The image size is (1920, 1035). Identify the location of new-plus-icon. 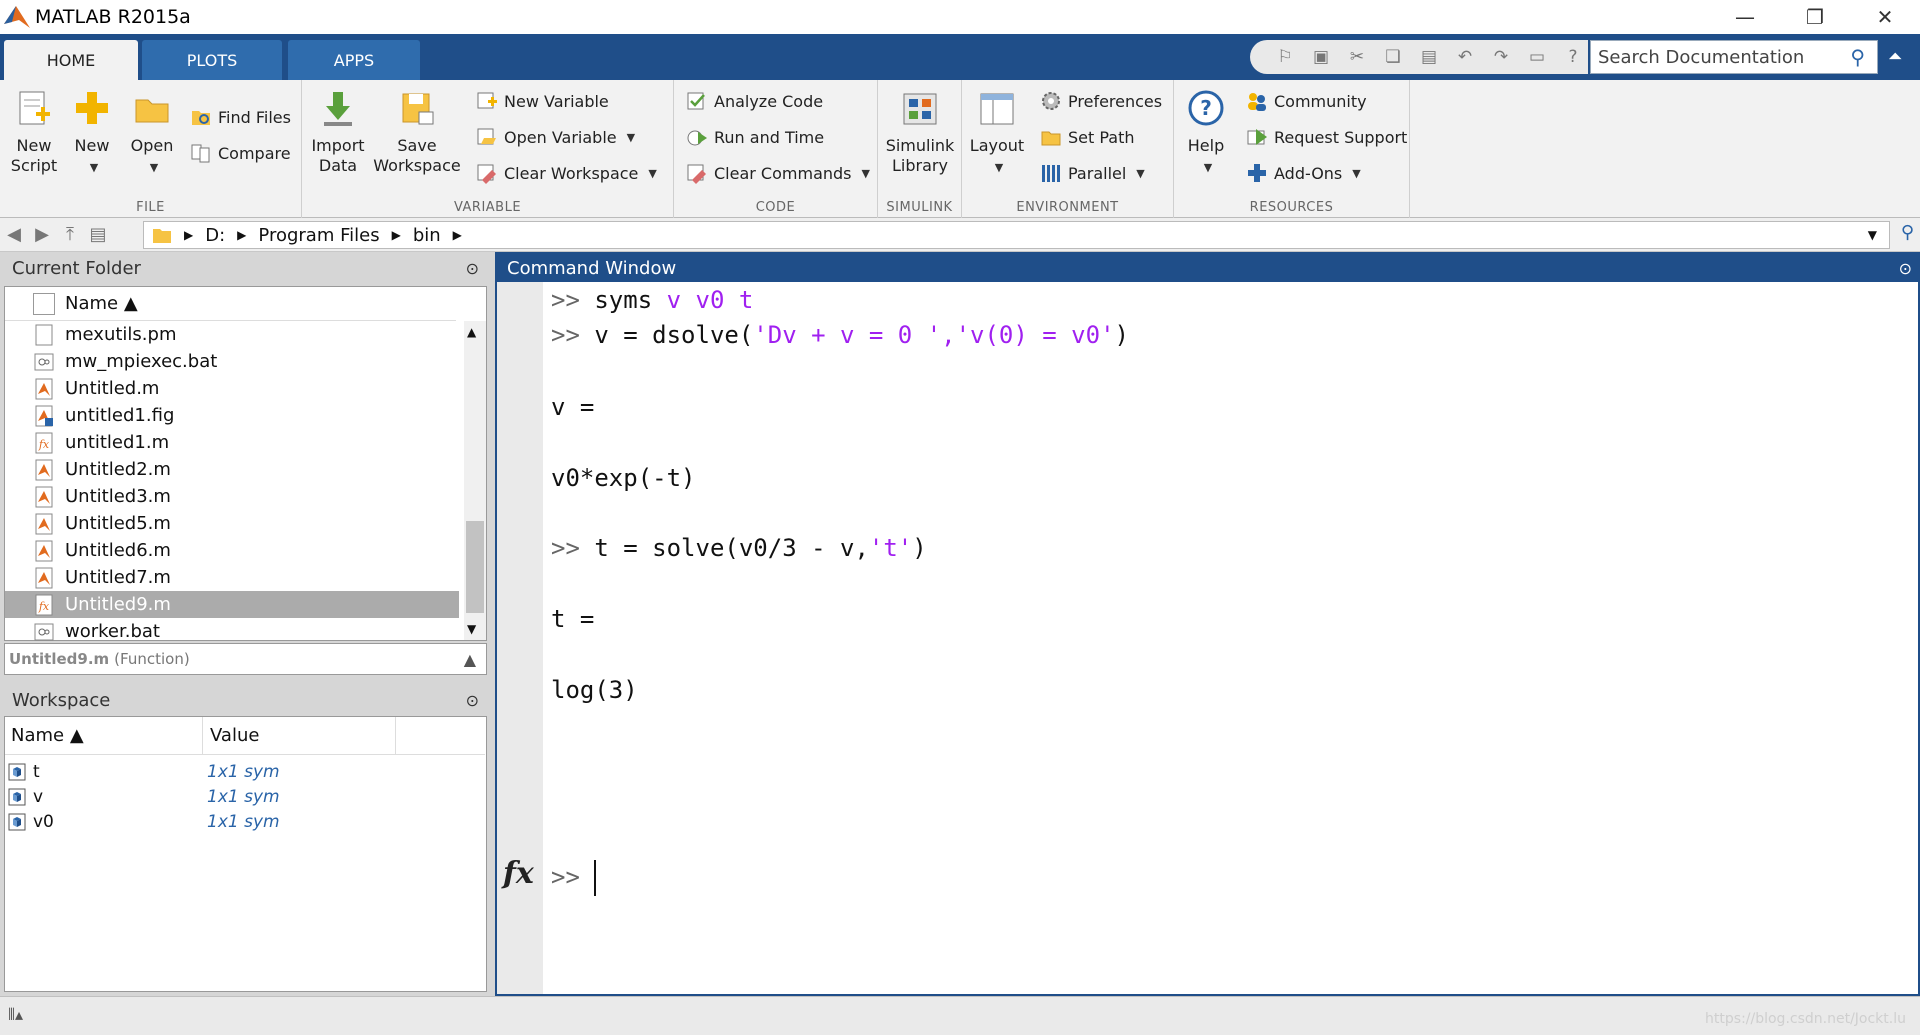
(92, 108).